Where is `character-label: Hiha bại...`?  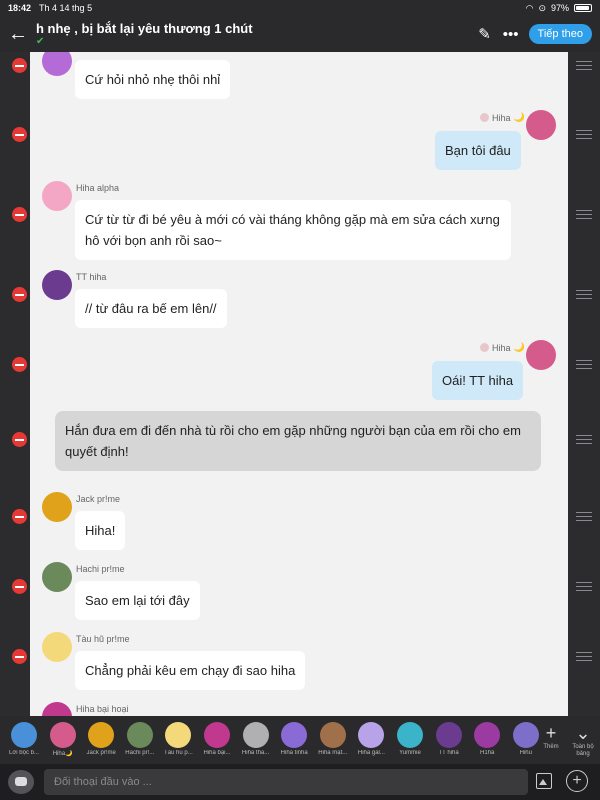 character-label: Hiha bại... is located at coordinates (217, 753).